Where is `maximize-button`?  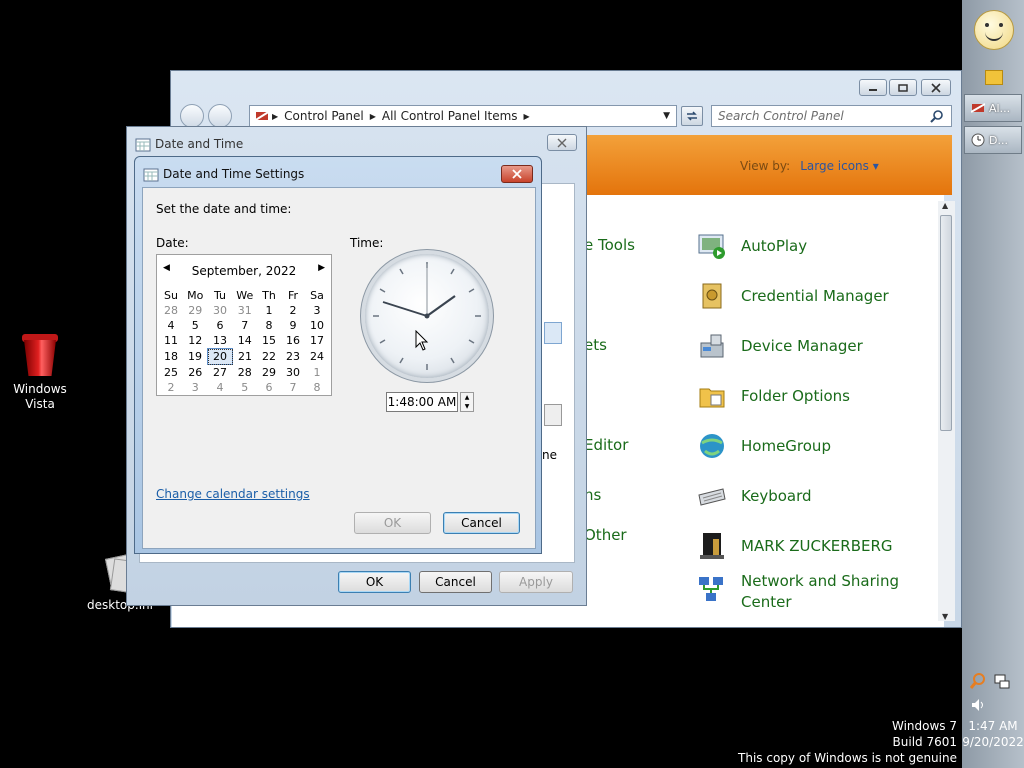
maximize-button is located at coordinates (903, 87).